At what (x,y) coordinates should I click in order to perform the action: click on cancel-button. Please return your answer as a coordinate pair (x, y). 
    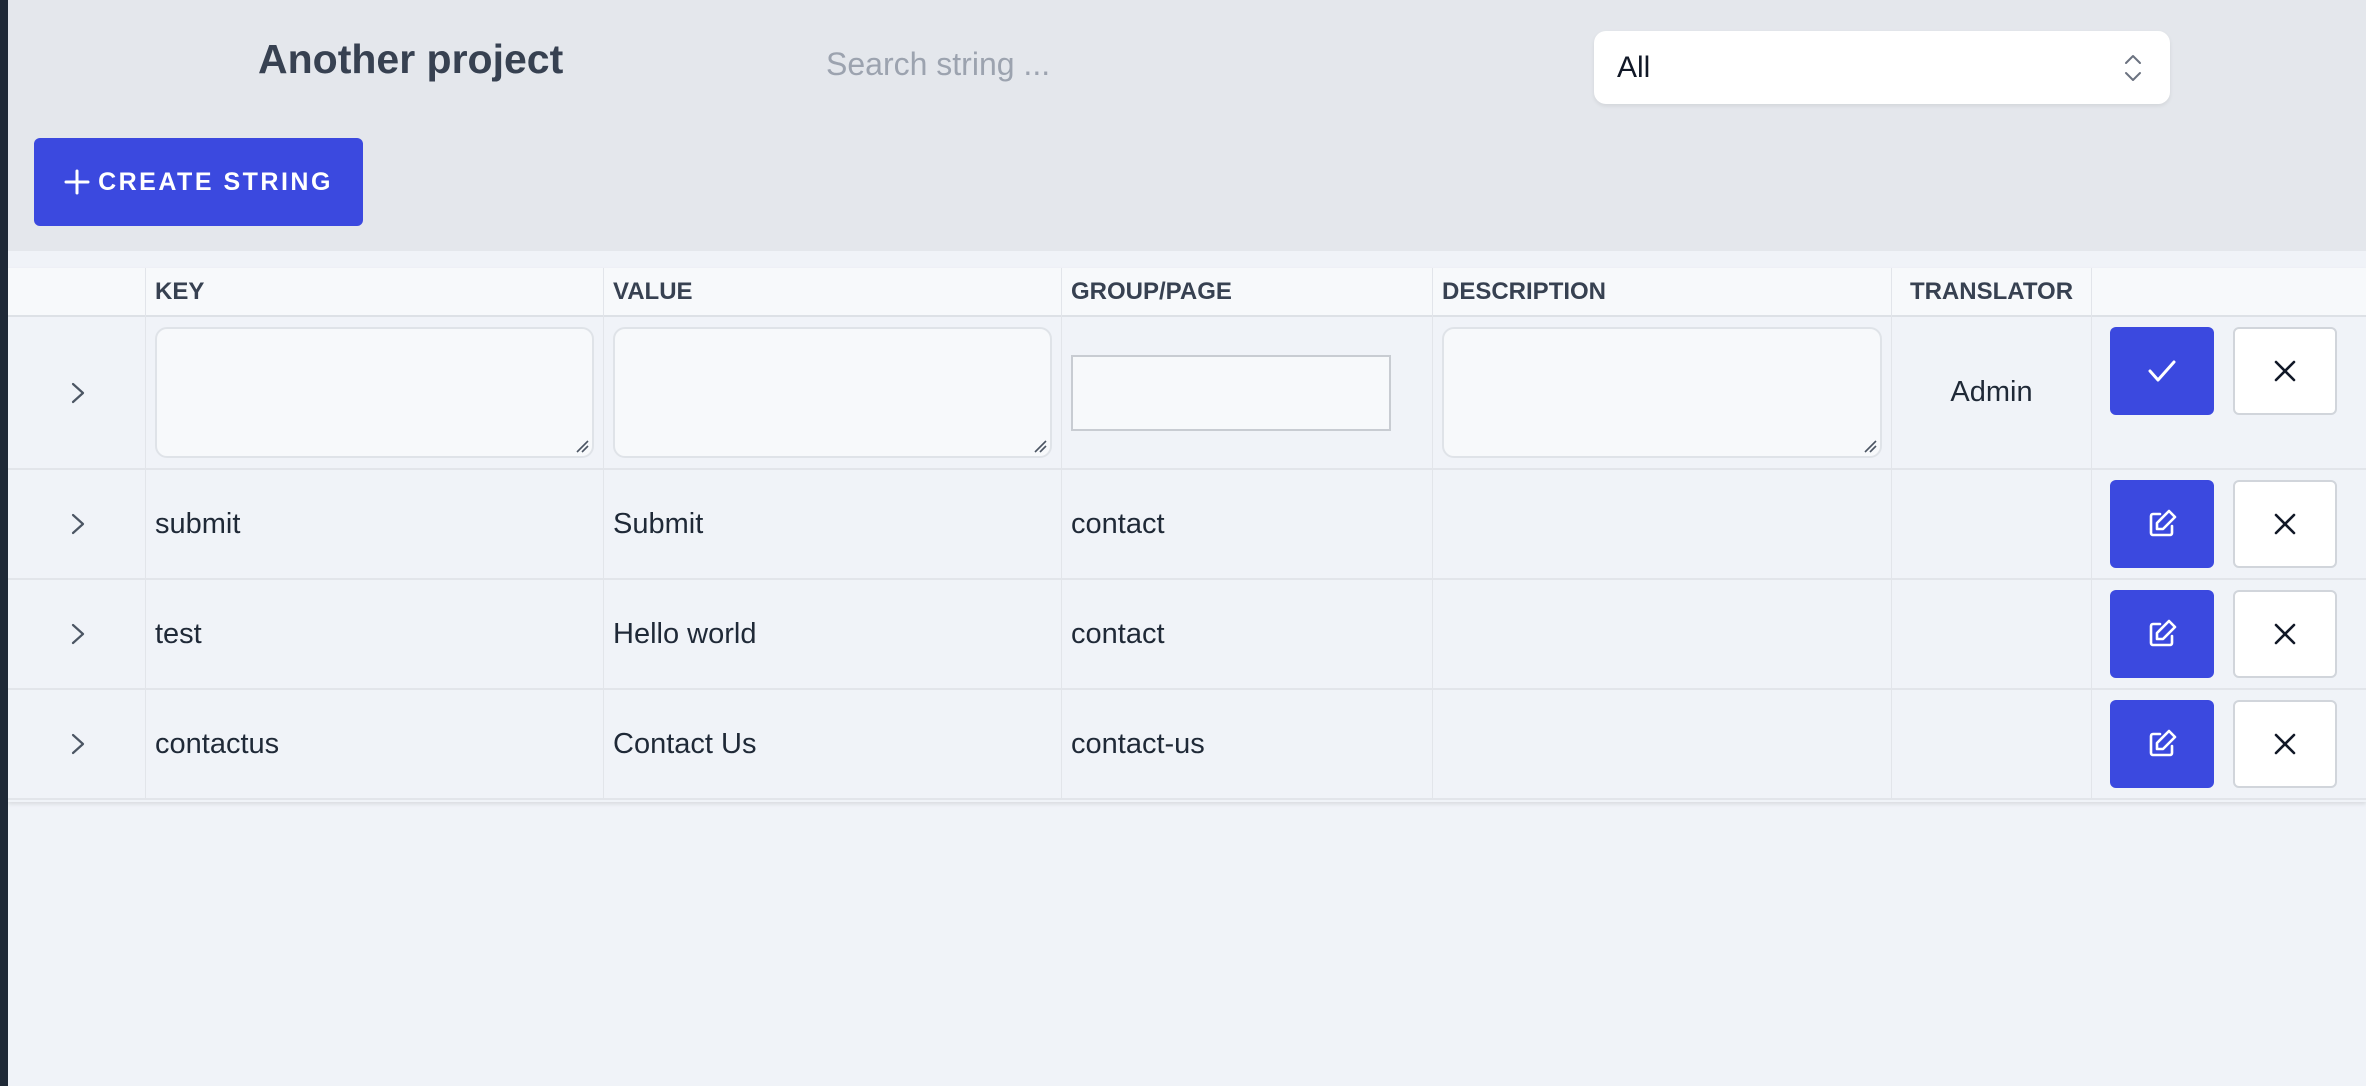
    Looking at the image, I should click on (2285, 371).